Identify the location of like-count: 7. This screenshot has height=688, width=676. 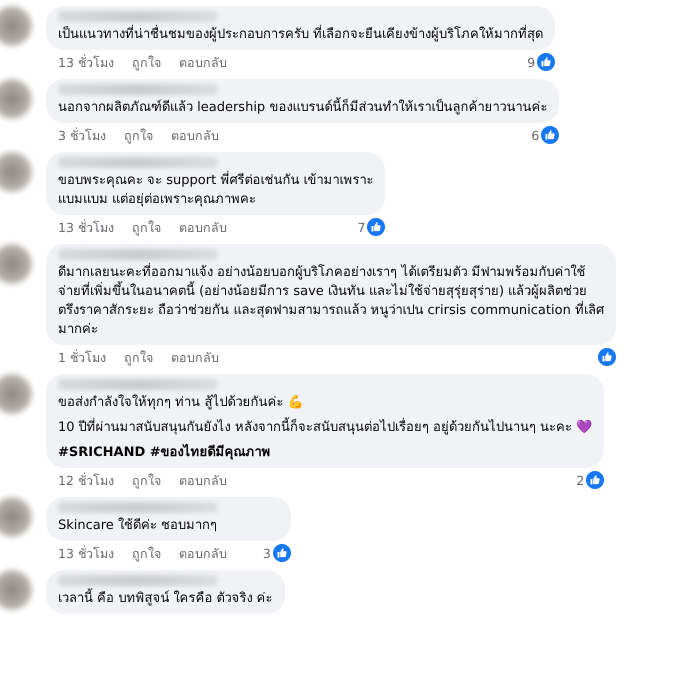
(362, 227).